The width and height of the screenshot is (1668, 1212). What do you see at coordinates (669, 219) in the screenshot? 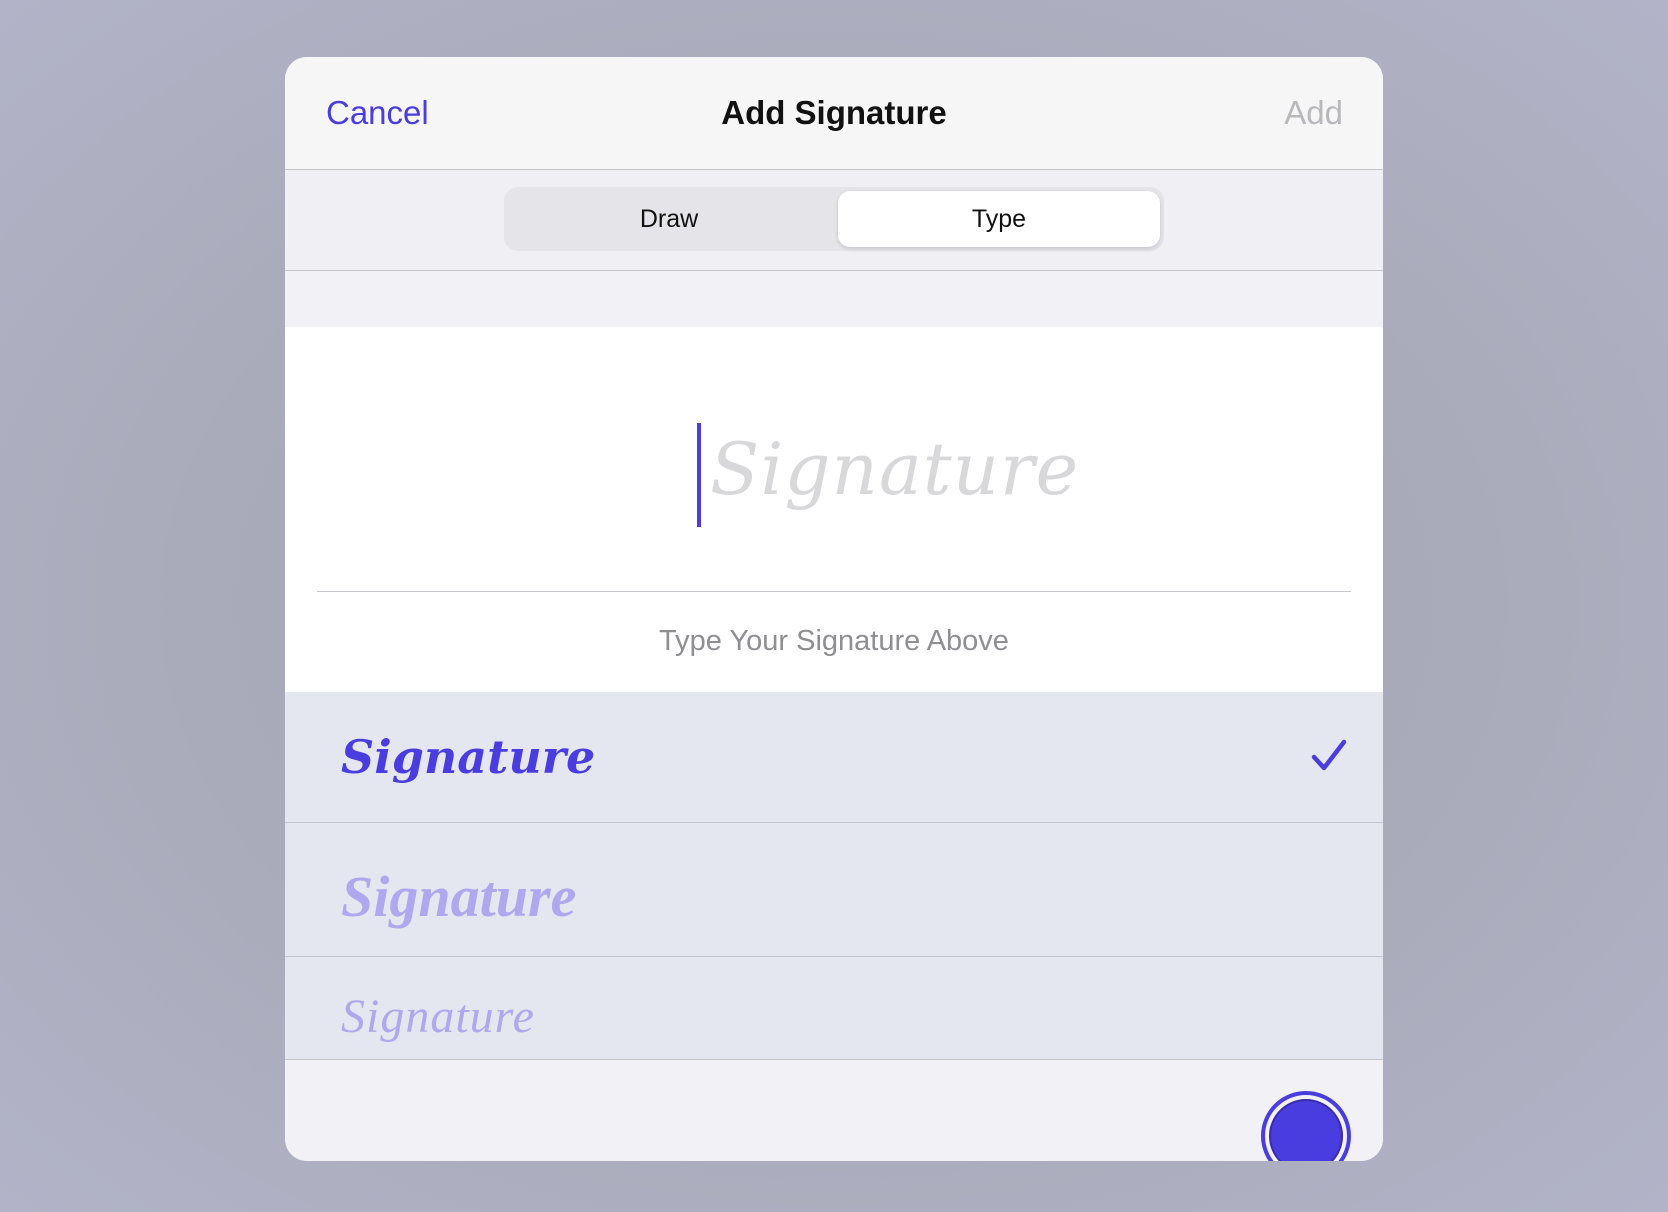
I see `segment-draw: Draw` at bounding box center [669, 219].